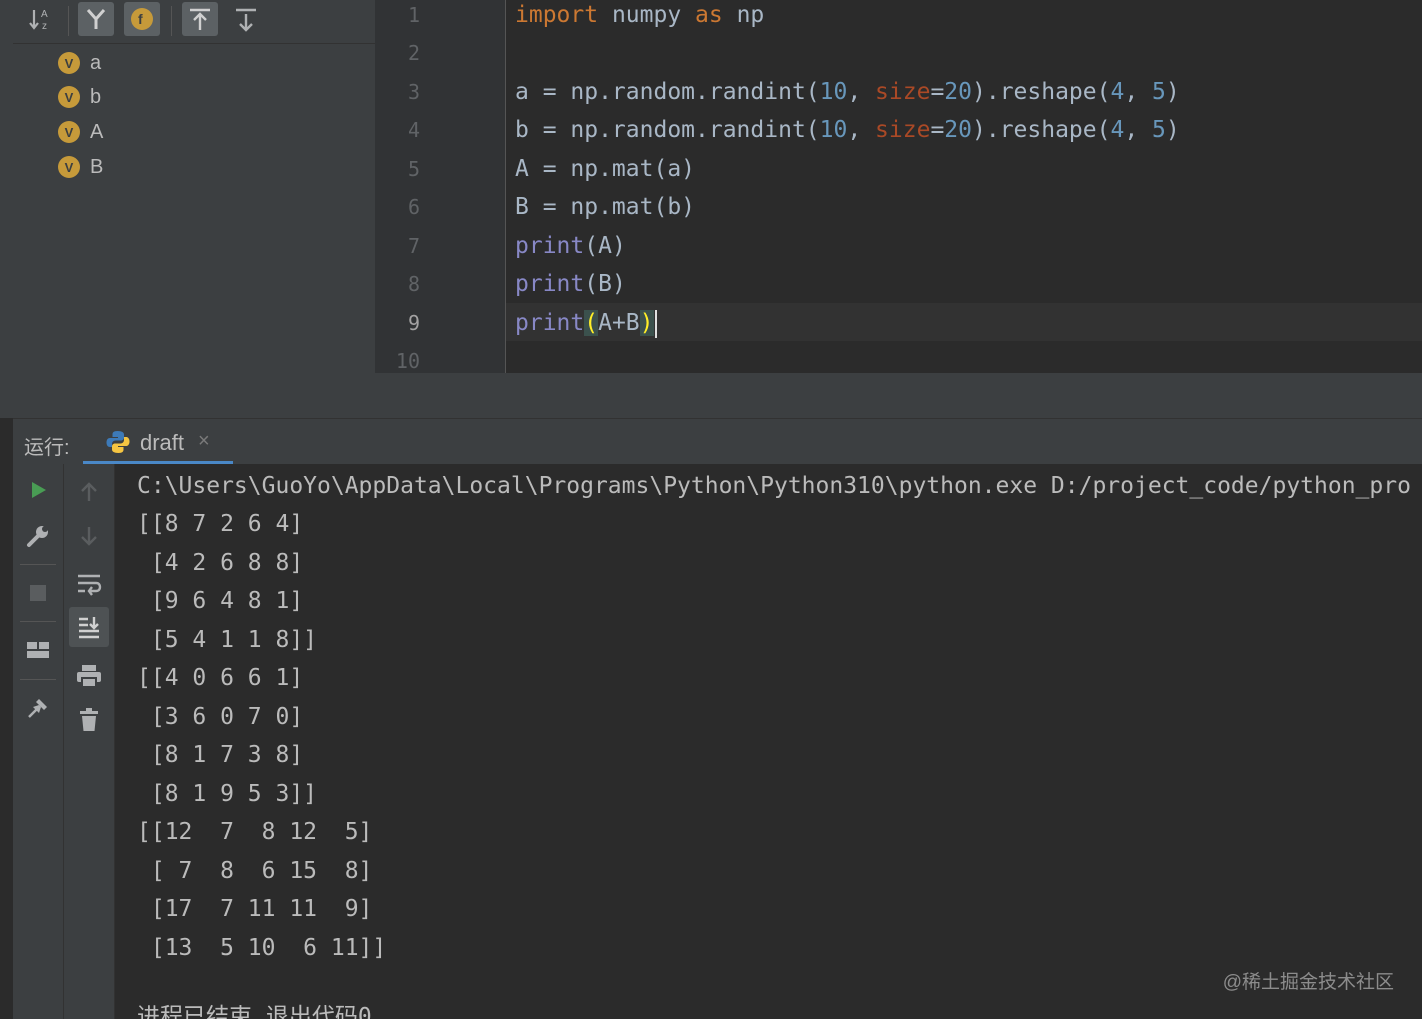 The image size is (1422, 1019). I want to click on code-line-8: print(B), so click(570, 284).